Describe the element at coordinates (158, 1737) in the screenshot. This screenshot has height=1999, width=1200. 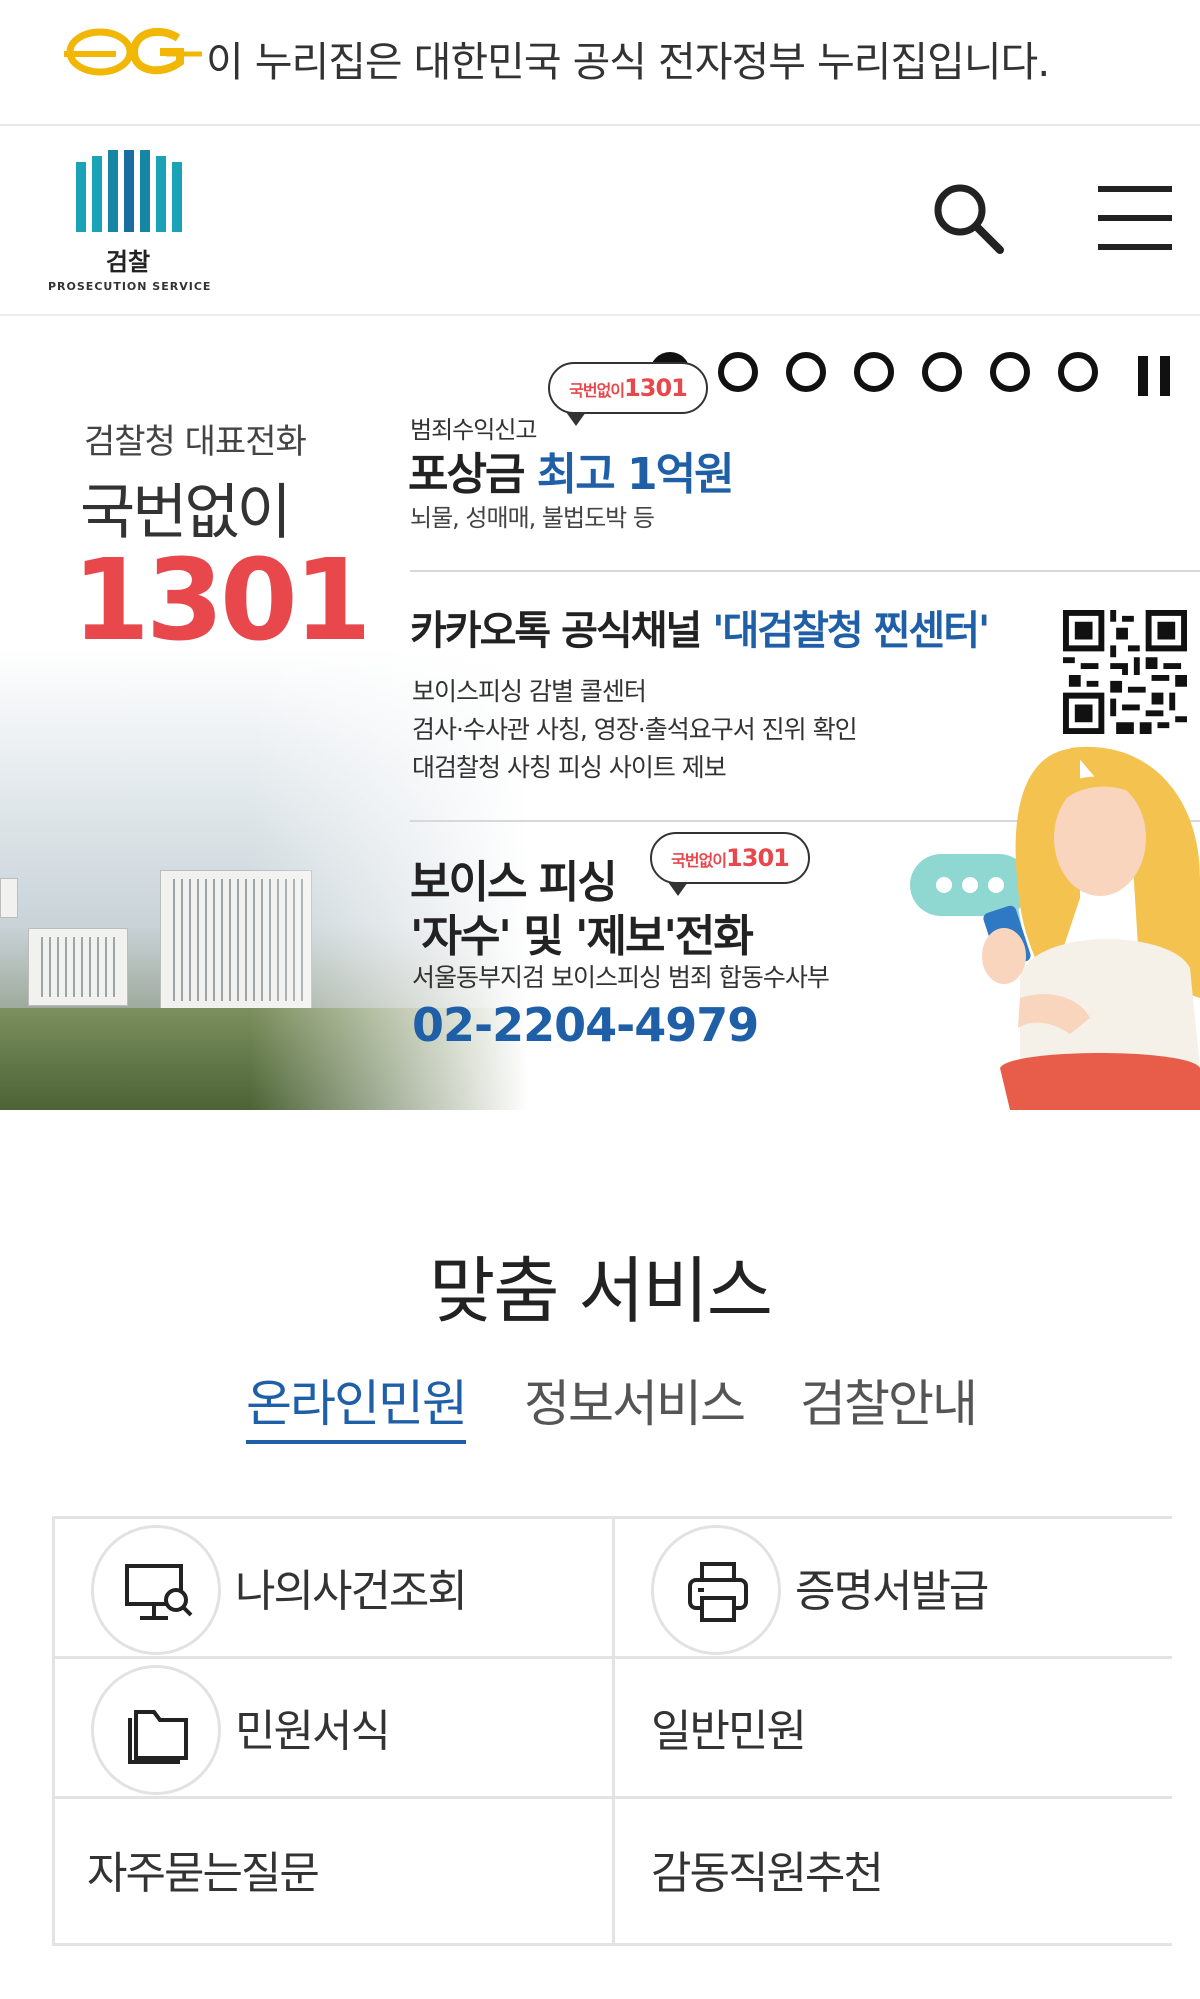
I see `folder-icon` at that location.